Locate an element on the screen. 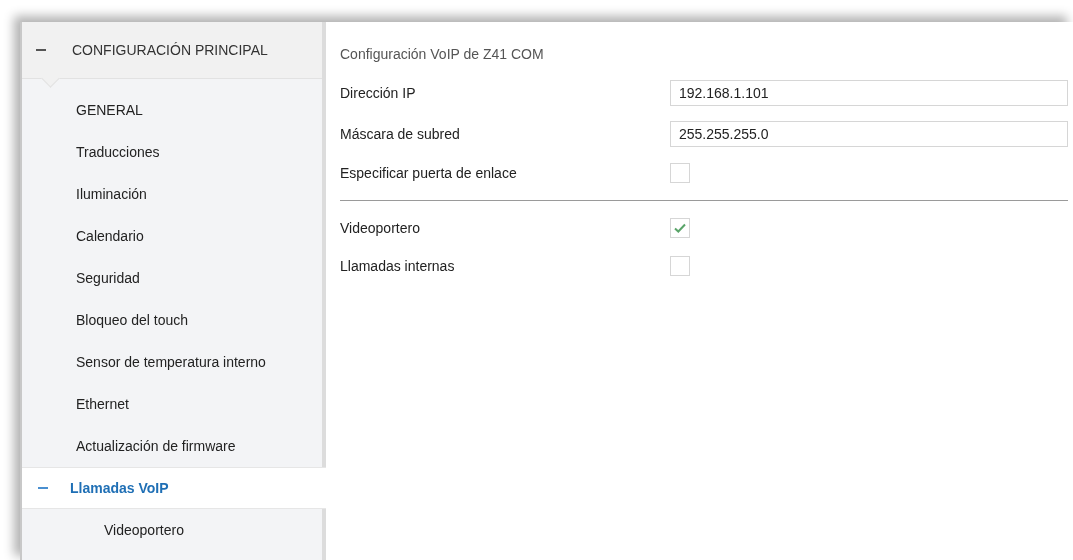  sidebar-item: Llamadas VoIP is located at coordinates (174, 488).